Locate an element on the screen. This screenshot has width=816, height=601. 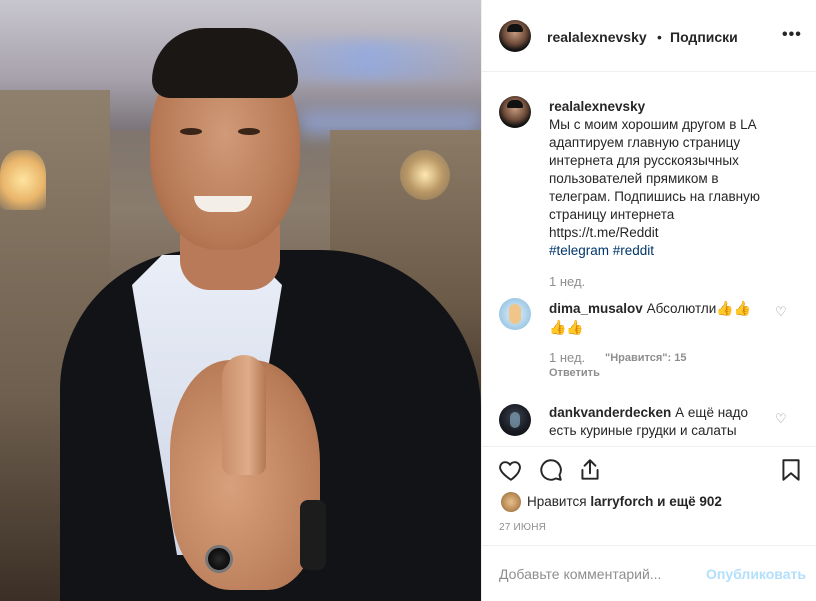
caption-line: страницу интернета is located at coordinates (612, 214).